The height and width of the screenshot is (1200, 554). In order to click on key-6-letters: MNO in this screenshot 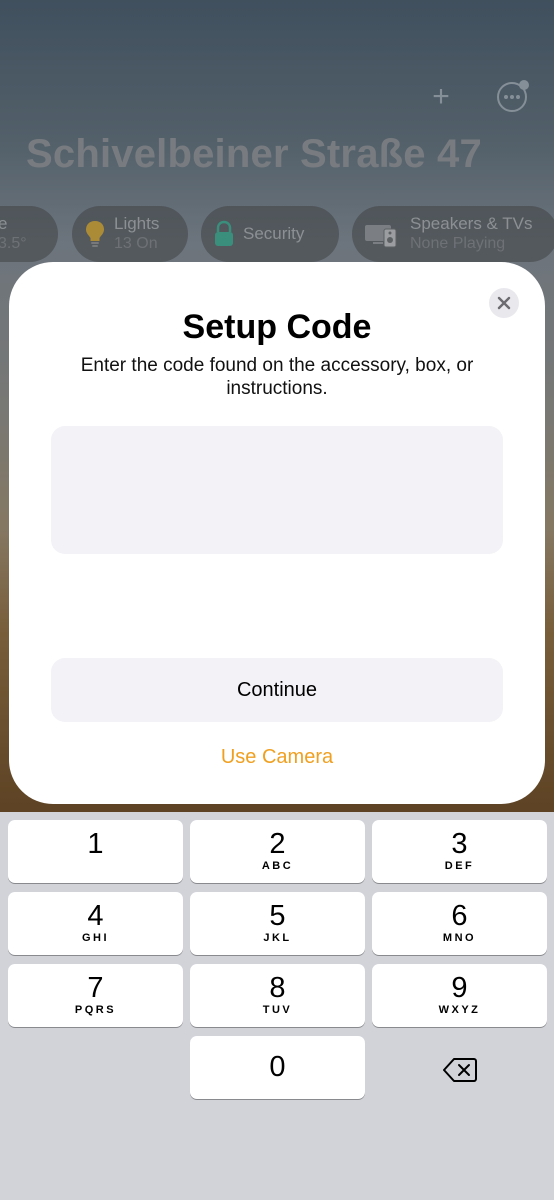, I will do `click(459, 938)`.